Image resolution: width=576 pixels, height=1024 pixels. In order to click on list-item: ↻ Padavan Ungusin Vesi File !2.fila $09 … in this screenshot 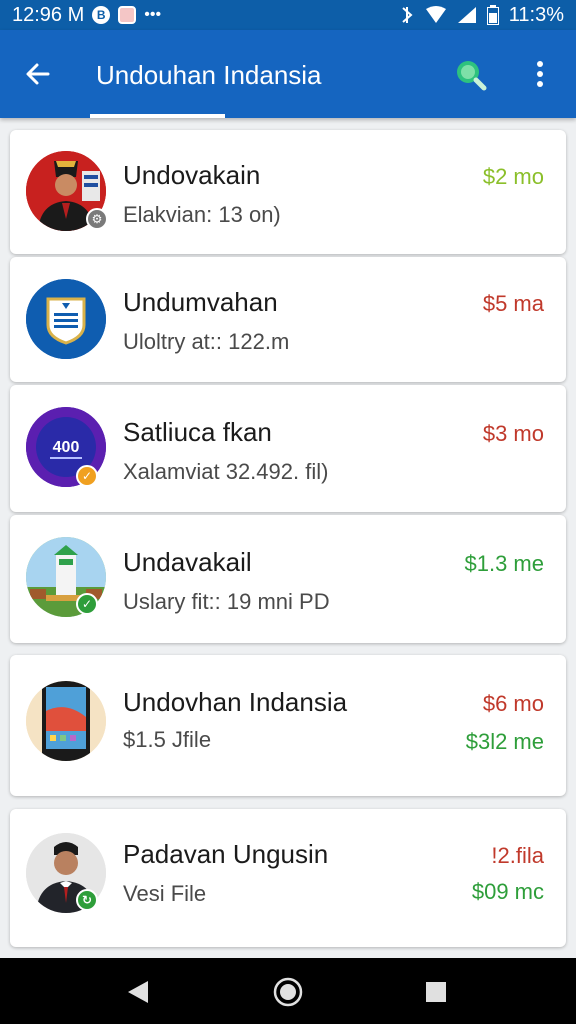, I will do `click(288, 878)`.